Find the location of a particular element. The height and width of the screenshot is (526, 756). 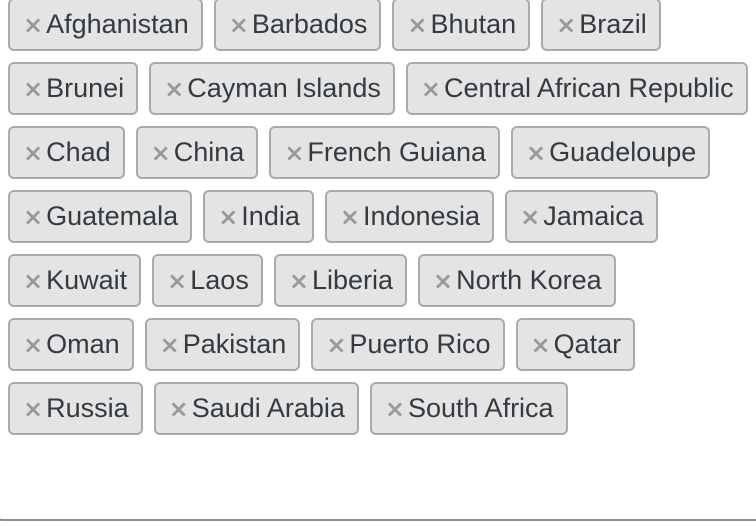

tag-label: Guatemala is located at coordinates (112, 216).